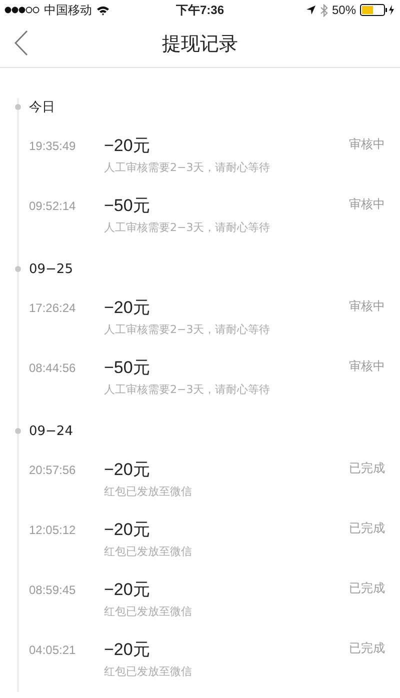 The height and width of the screenshot is (698, 400). I want to click on record-time: 04:05:21, so click(53, 650).